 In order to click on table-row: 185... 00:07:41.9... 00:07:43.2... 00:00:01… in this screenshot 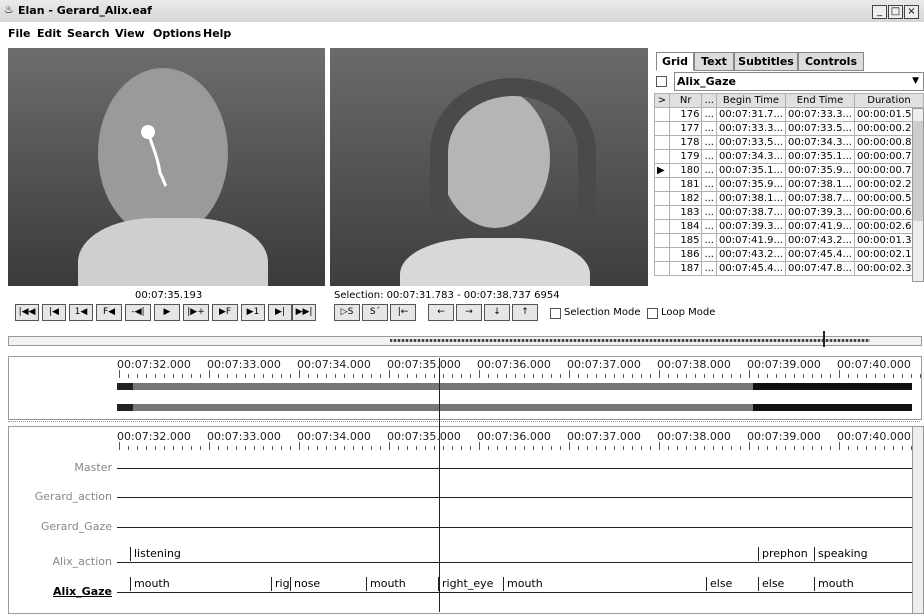, I will do `click(789, 240)`.